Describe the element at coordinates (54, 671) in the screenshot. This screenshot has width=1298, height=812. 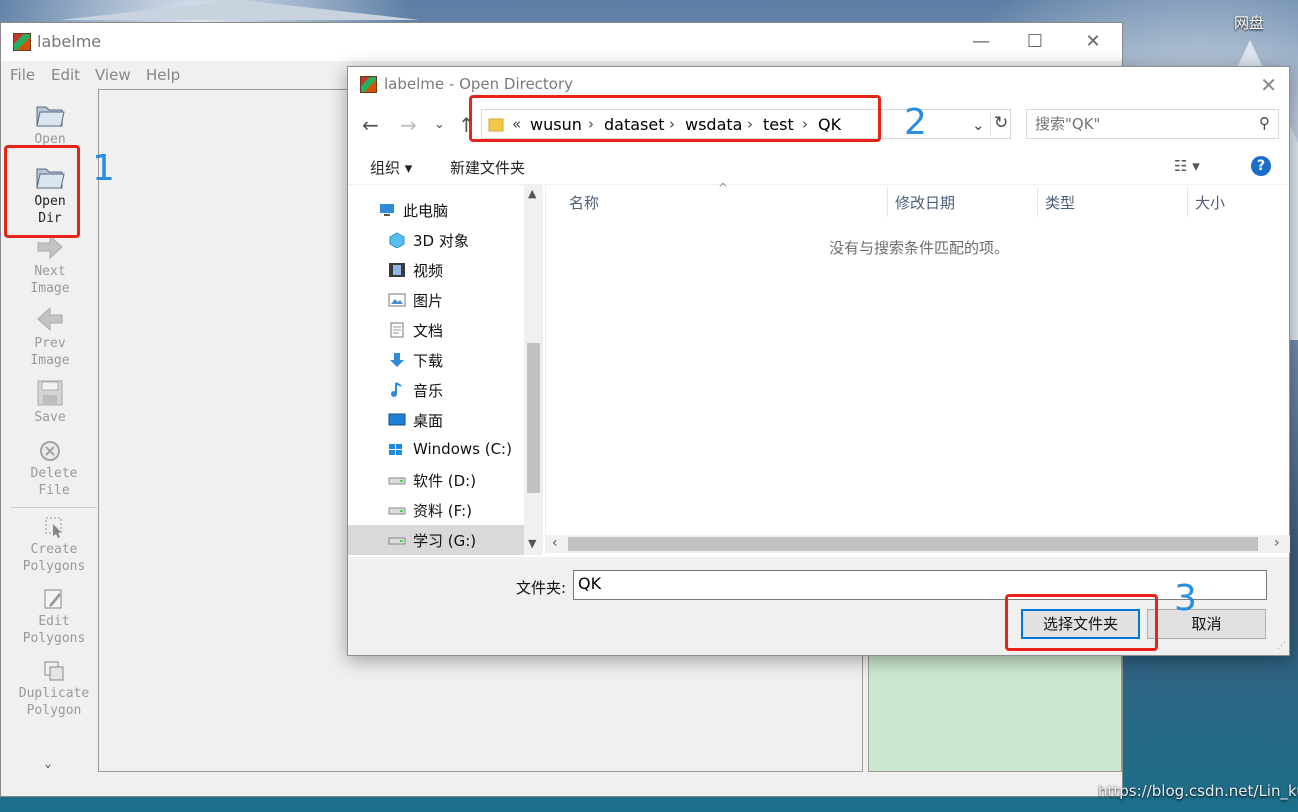
I see `duplicate-icon` at that location.